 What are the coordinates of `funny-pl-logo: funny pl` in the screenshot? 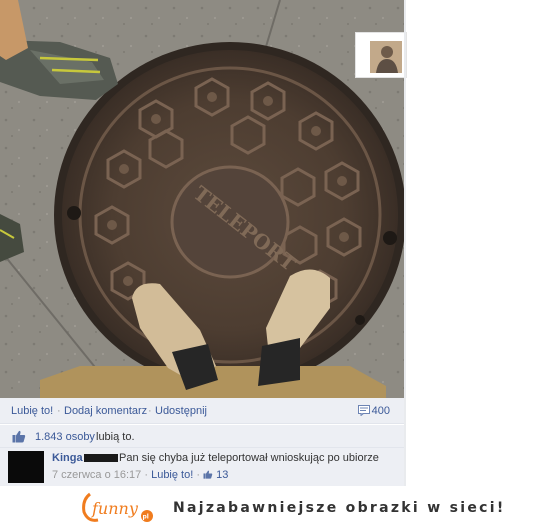 It's located at (117, 507).